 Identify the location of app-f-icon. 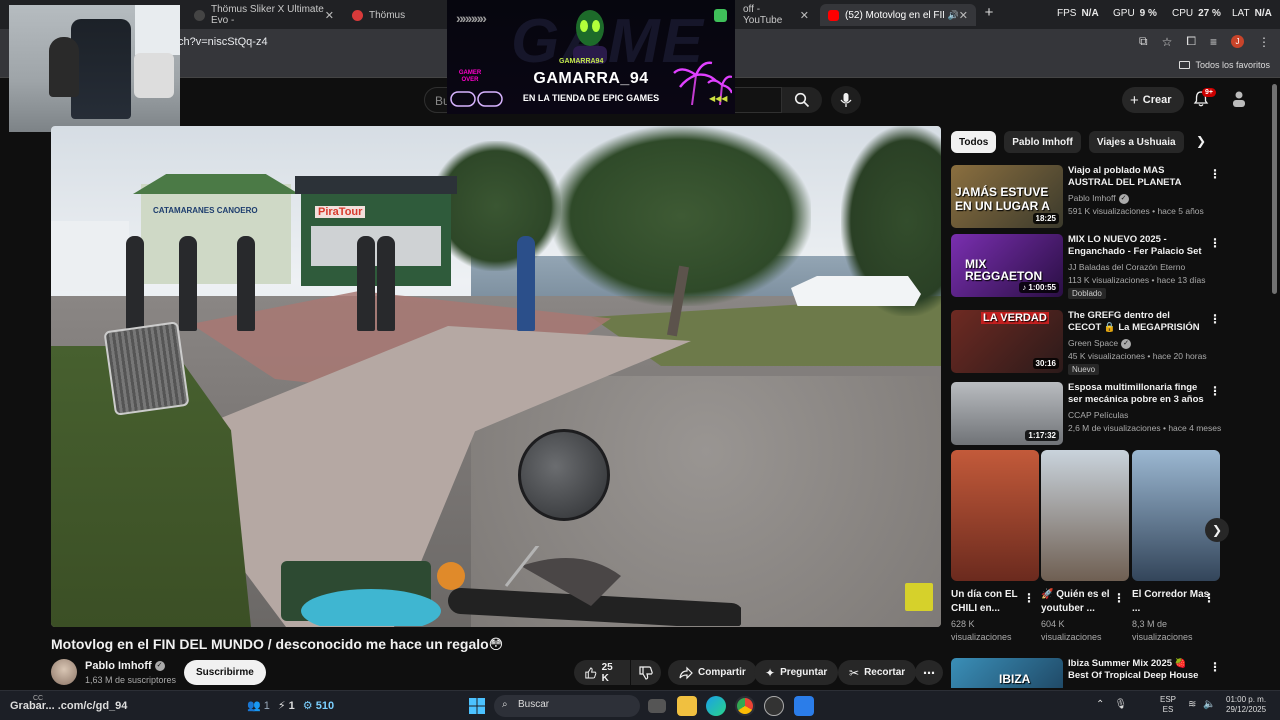
(804, 706).